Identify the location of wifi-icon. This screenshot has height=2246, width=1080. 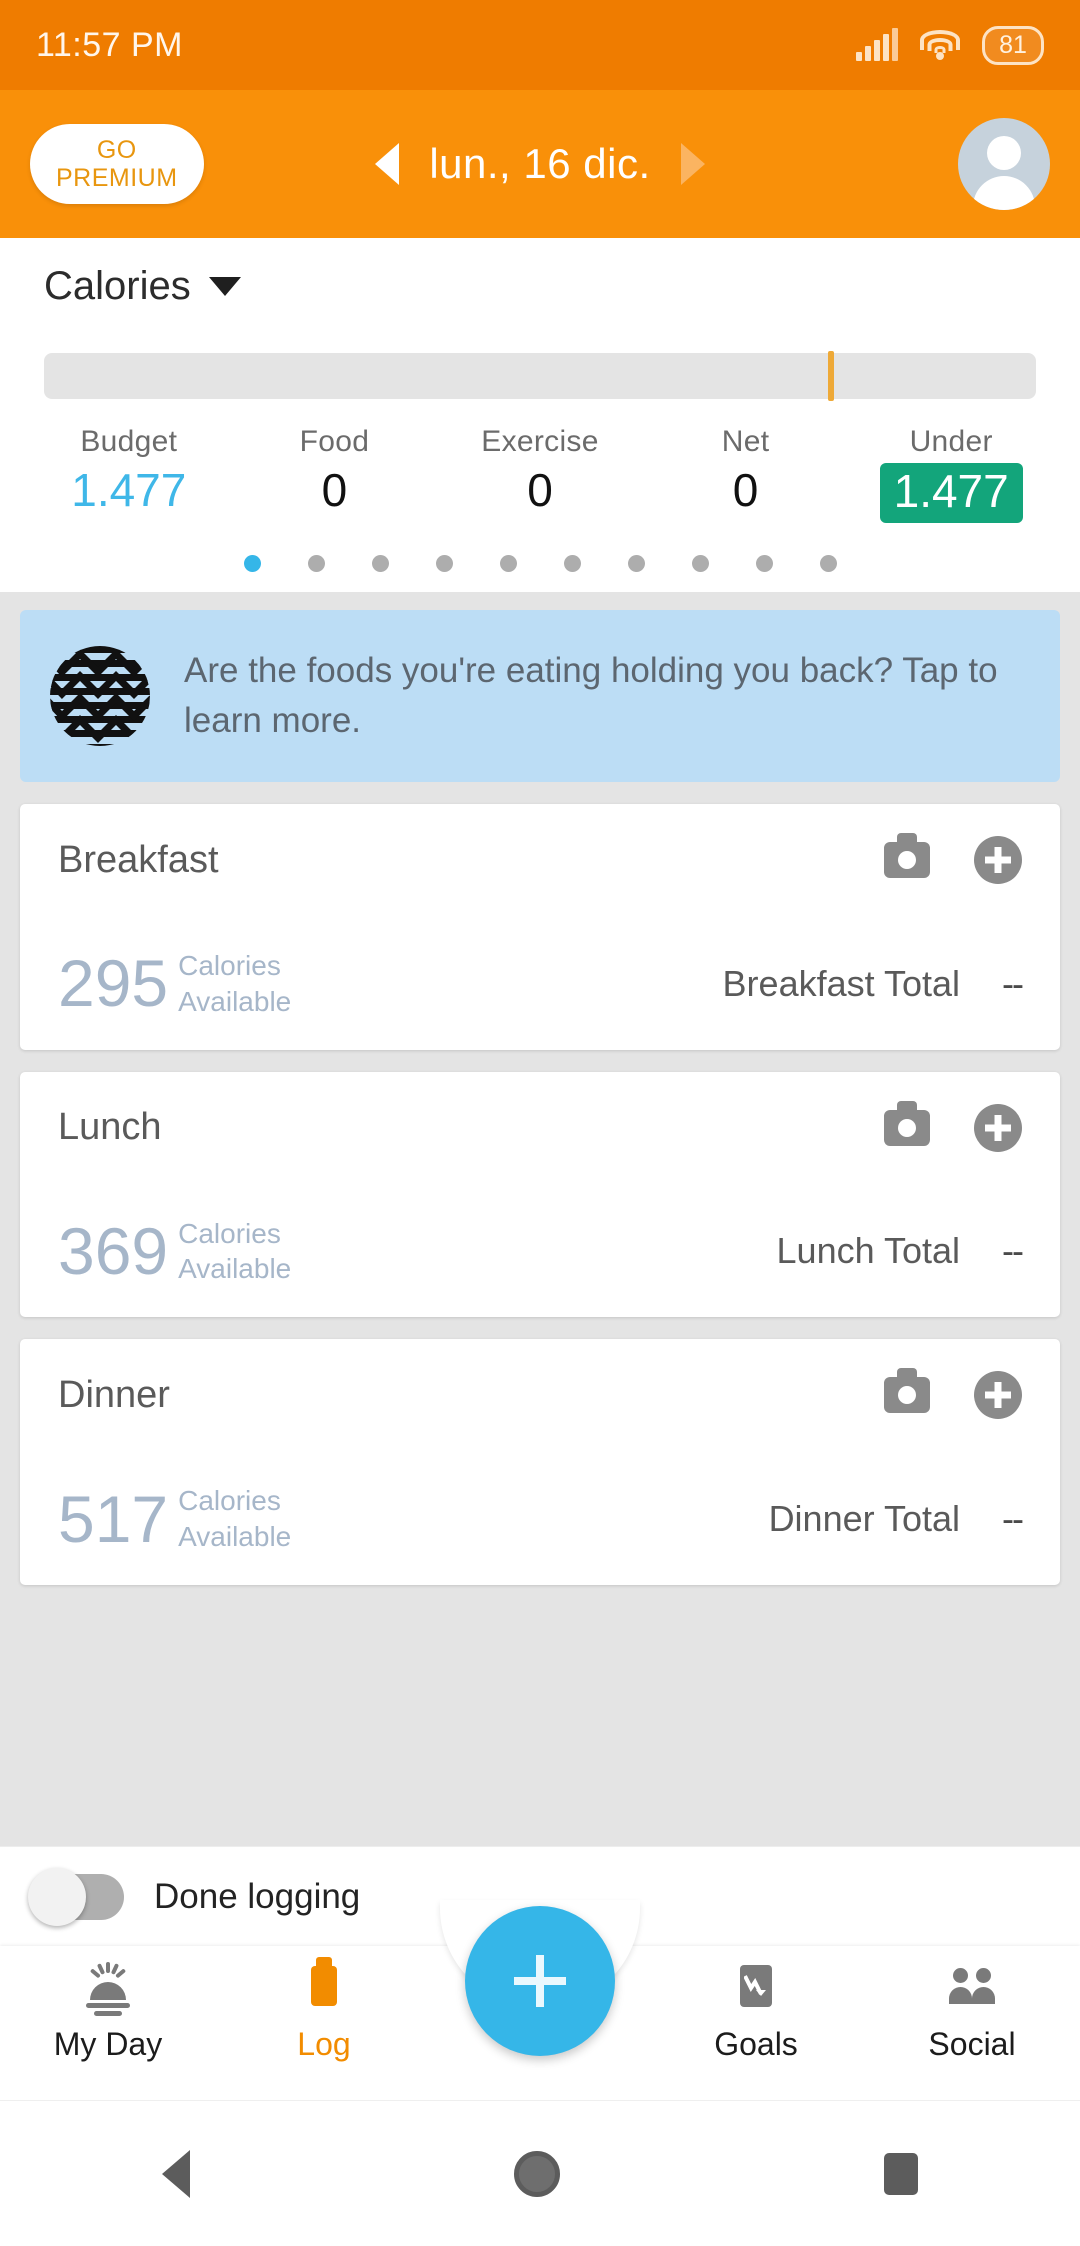
(940, 45).